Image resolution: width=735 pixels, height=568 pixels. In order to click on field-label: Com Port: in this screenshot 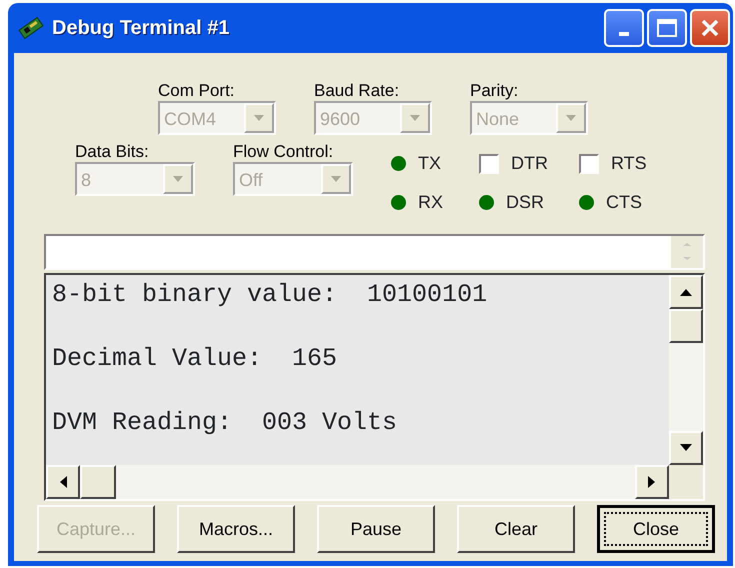, I will do `click(196, 91)`.